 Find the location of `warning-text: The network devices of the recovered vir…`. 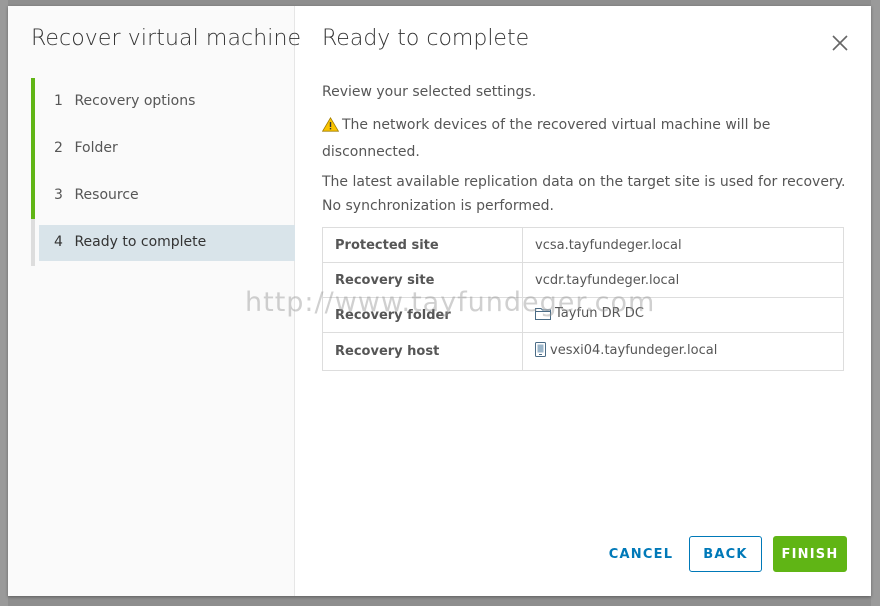

warning-text: The network devices of the recovered vir… is located at coordinates (546, 138).